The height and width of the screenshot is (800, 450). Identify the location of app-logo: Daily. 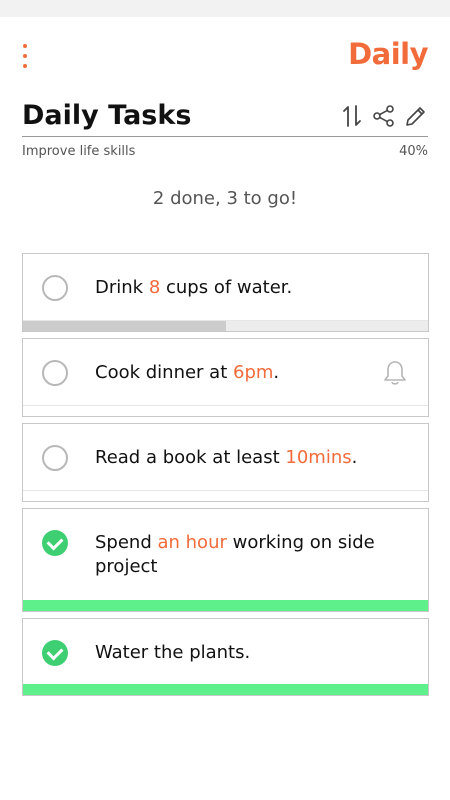
(388, 54).